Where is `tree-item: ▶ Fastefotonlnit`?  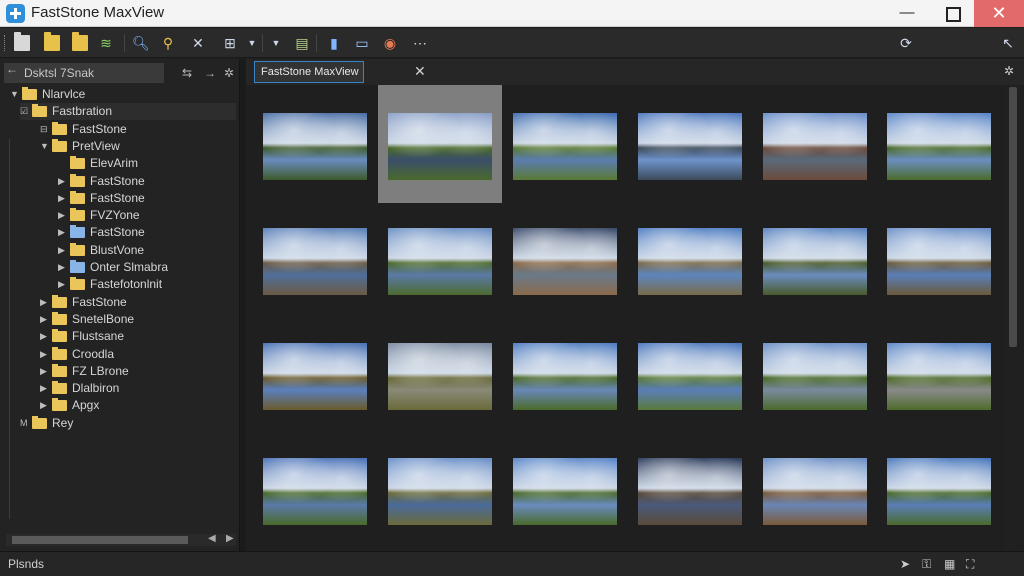 tree-item: ▶ Fastefotonlnit is located at coordinates (147, 284).